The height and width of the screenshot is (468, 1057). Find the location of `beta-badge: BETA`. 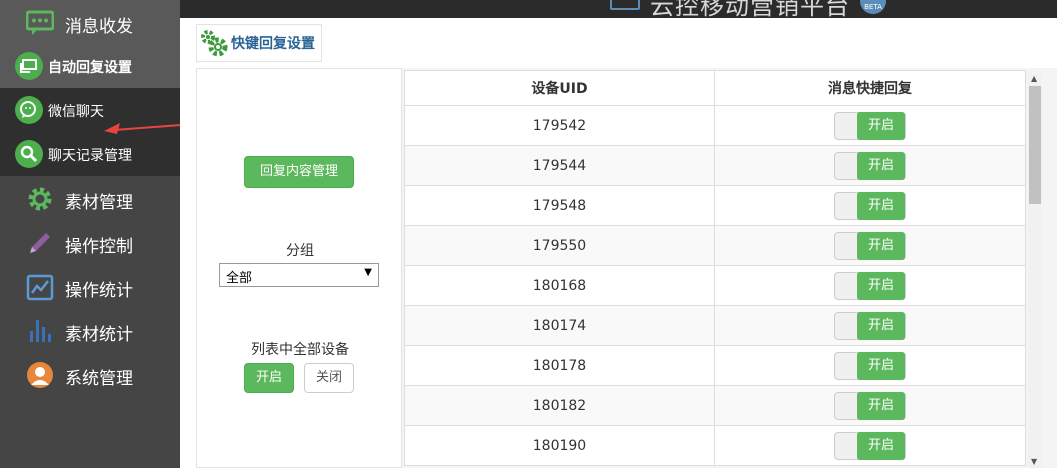

beta-badge: BETA is located at coordinates (873, 7).